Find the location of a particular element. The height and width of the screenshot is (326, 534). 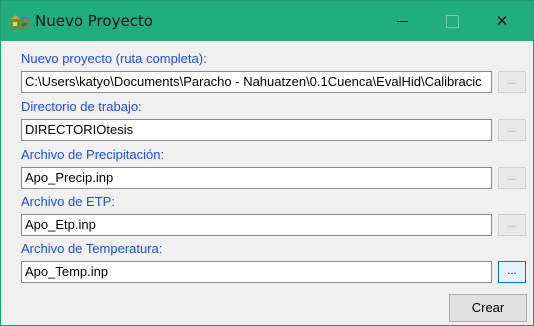

maximize-icon is located at coordinates (452, 21).